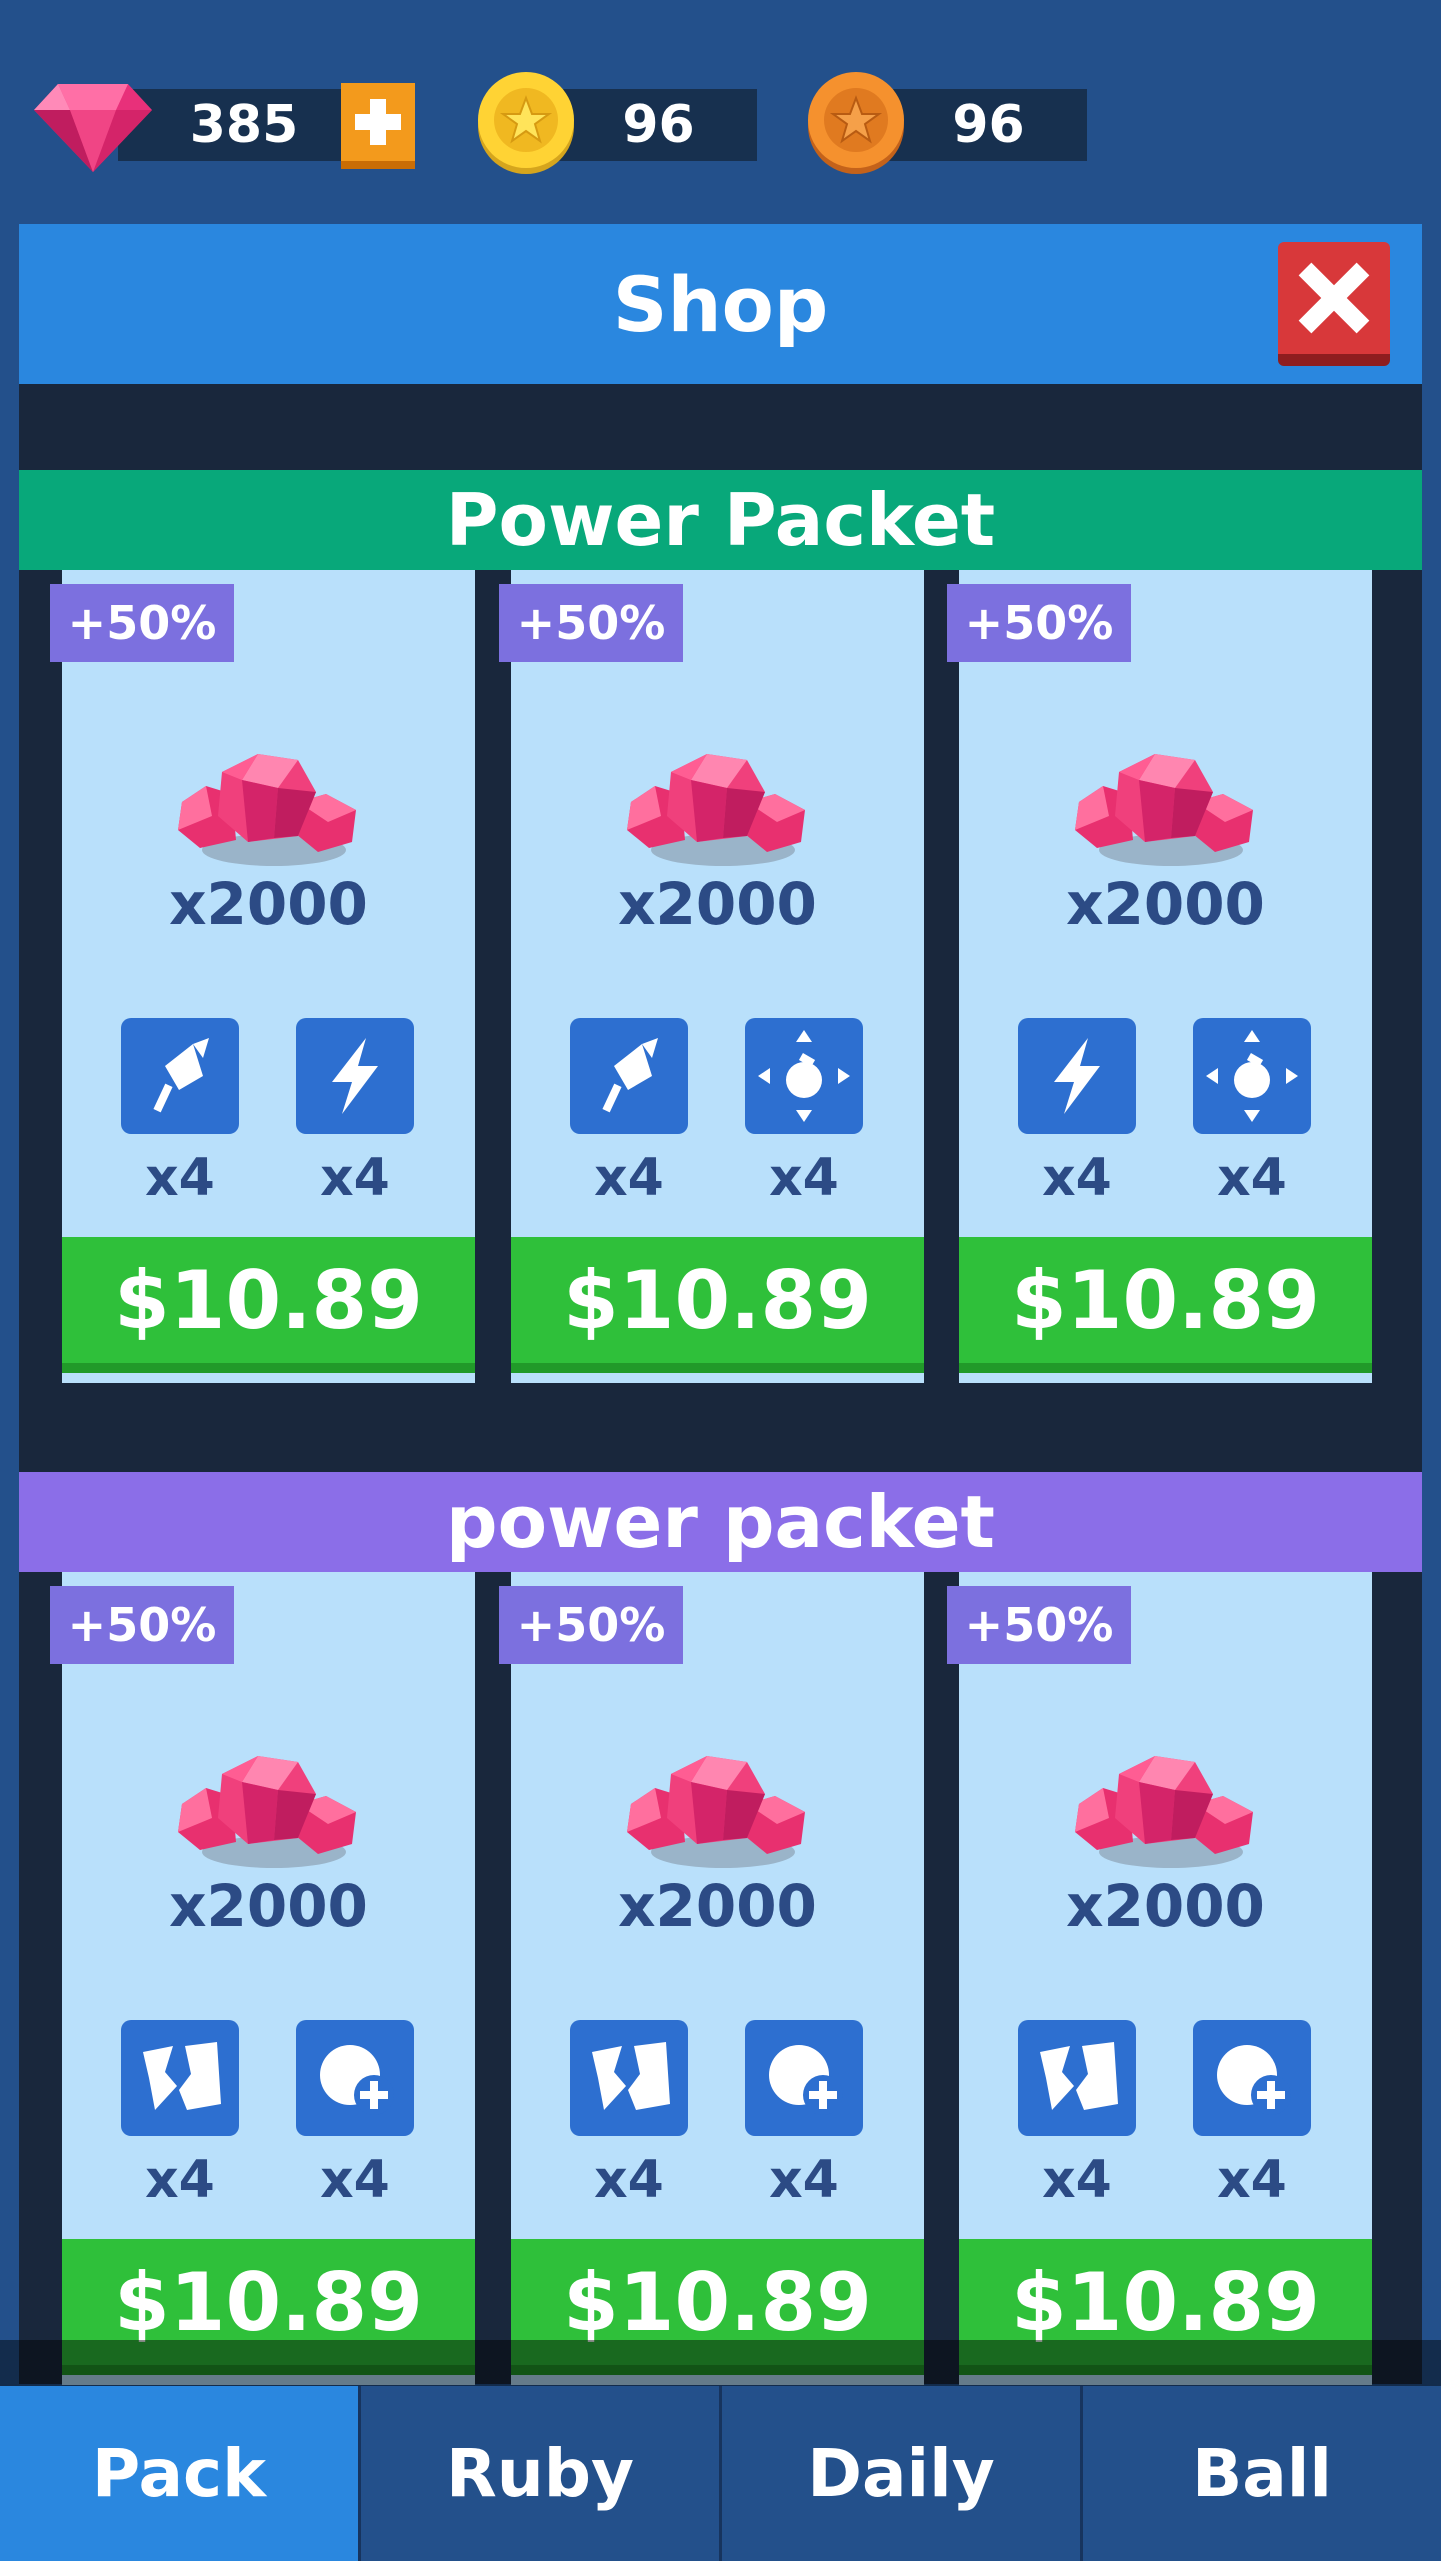  I want to click on tab-pack: Pack, so click(179, 2473).